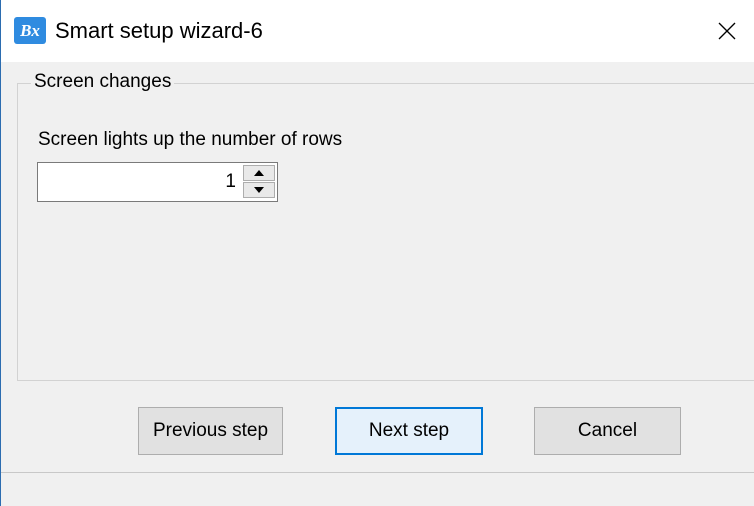 This screenshot has height=506, width=754. Describe the element at coordinates (30, 30) in the screenshot. I see `app-icon: Bx` at that location.